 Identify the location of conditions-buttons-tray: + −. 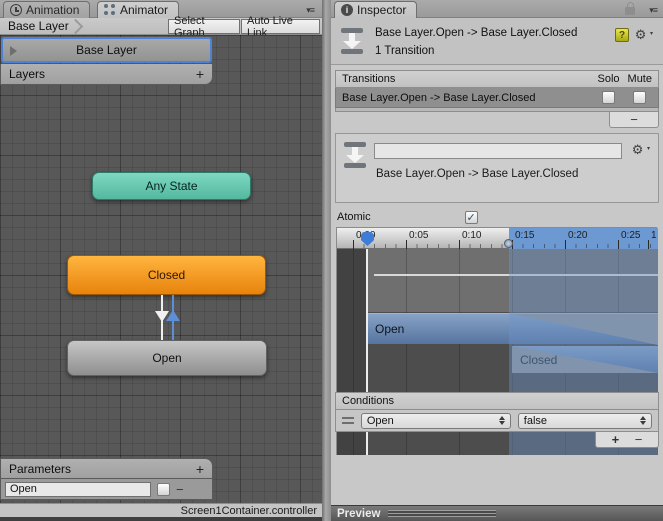
(627, 440).